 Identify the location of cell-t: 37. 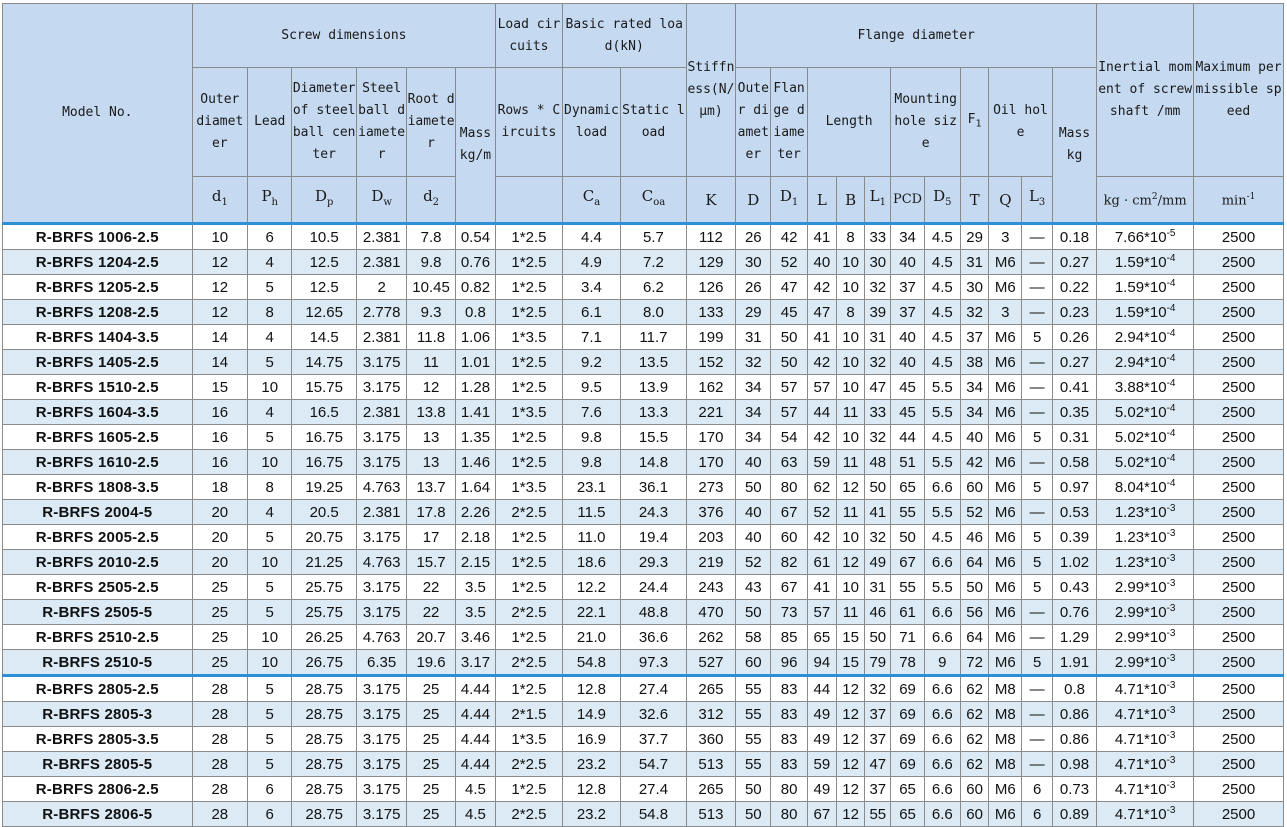
(974, 337).